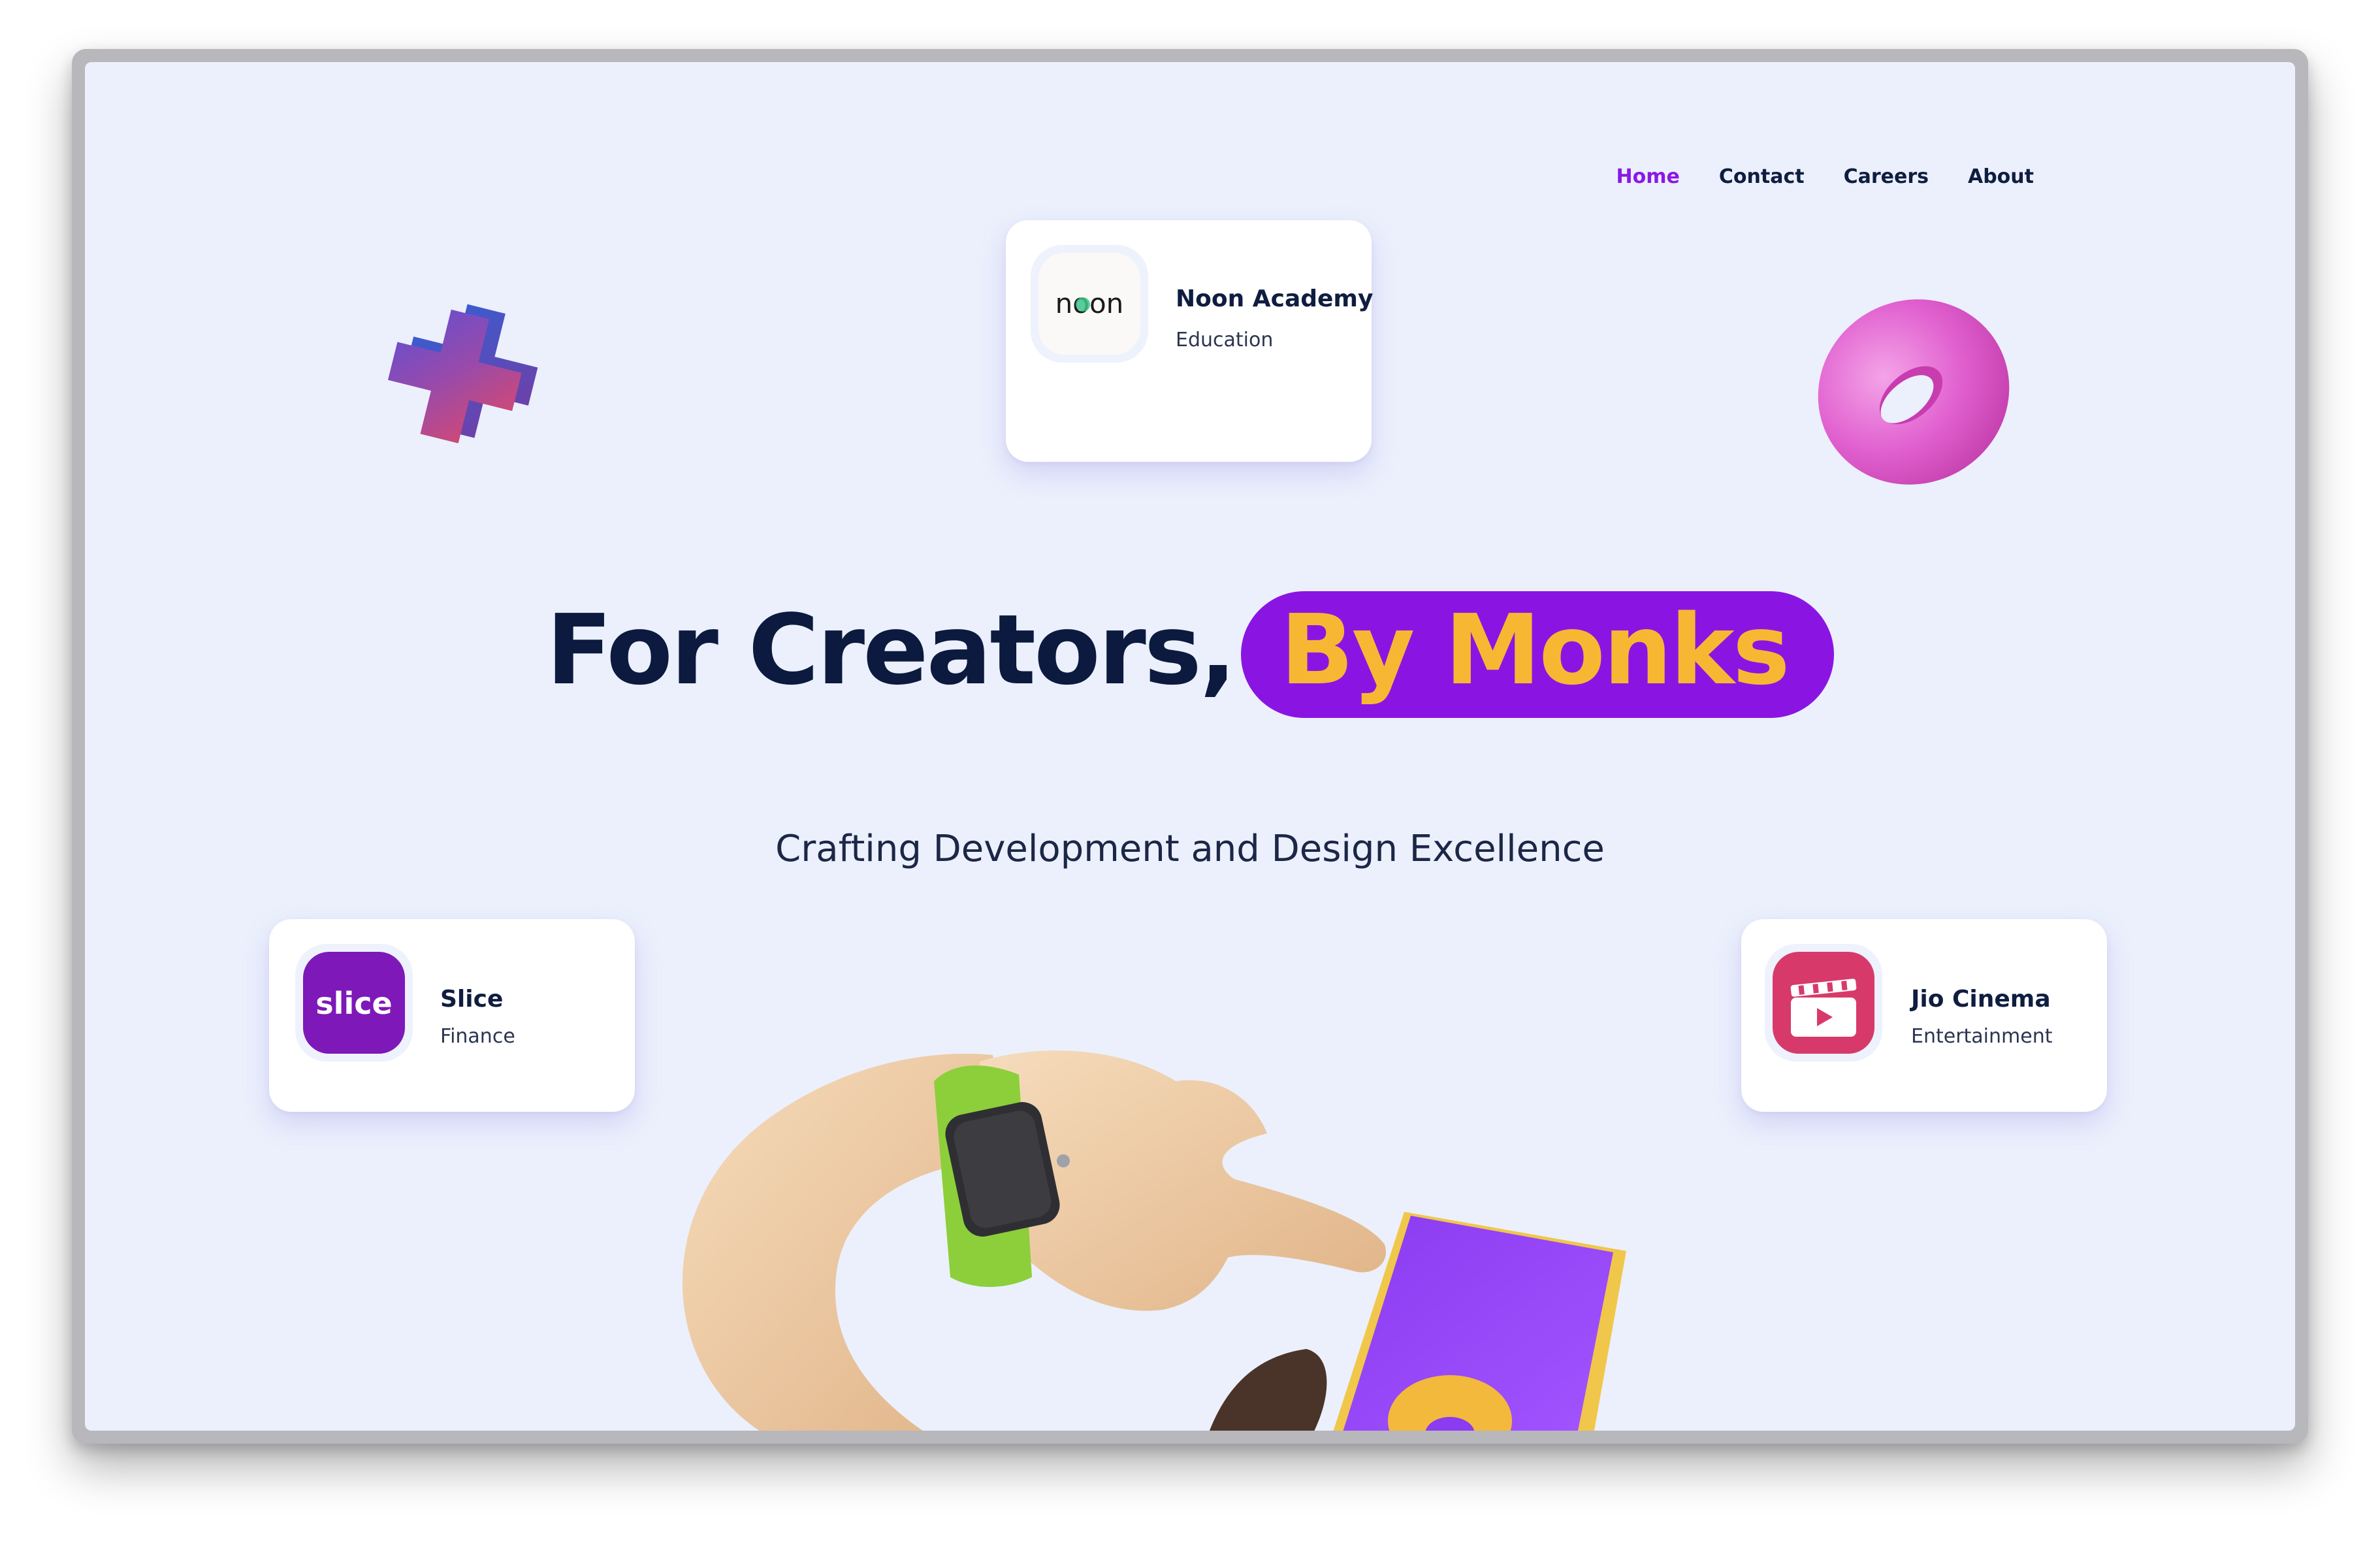 This screenshot has width=2380, height=1543. I want to click on slice-card-title: Slice, so click(472, 999).